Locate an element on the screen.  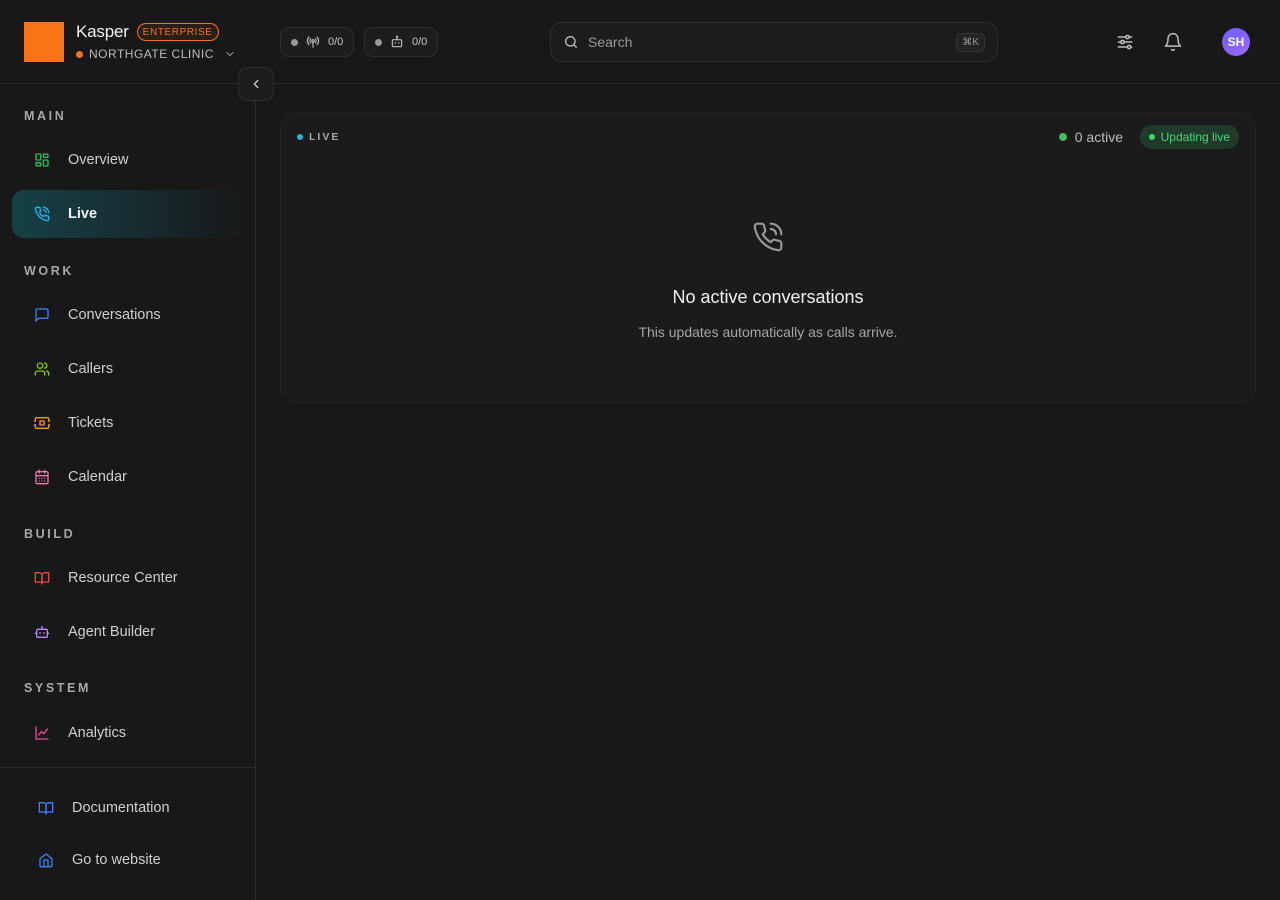
agent-count: 0/0 is located at coordinates (420, 42).